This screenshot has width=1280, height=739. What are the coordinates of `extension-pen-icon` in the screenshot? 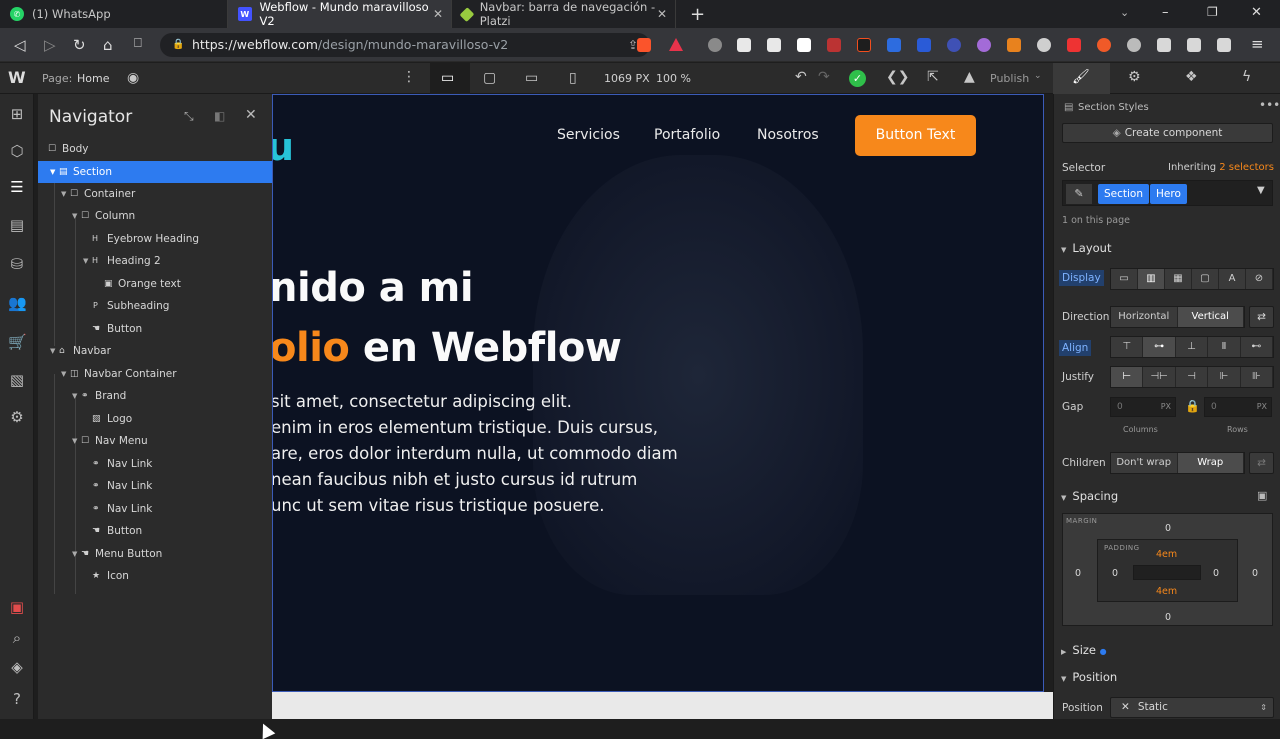 It's located at (834, 45).